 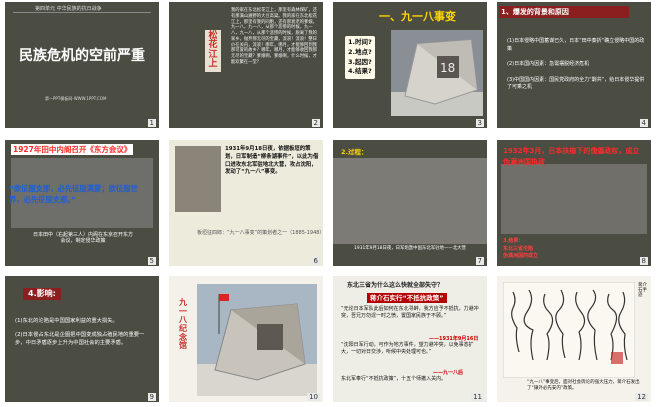 What do you see at coordinates (151, 261) in the screenshot?
I see `slide-number: 5` at bounding box center [151, 261].